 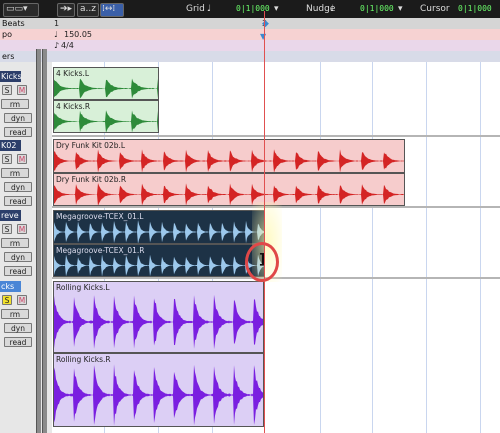 What do you see at coordinates (109, 9) in the screenshot?
I see `link-icon: ⁞↔⁞` at bounding box center [109, 9].